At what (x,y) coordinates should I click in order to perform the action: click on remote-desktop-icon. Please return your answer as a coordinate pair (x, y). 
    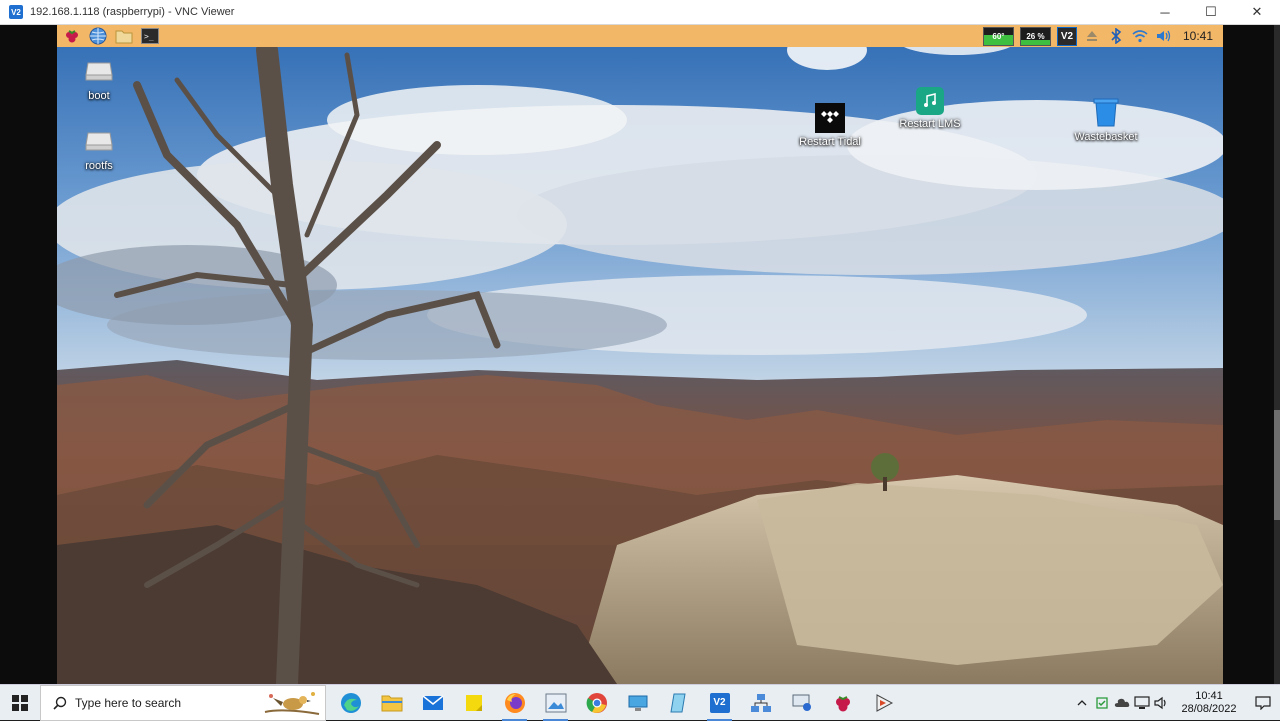
    Looking at the image, I should click on (637, 703).